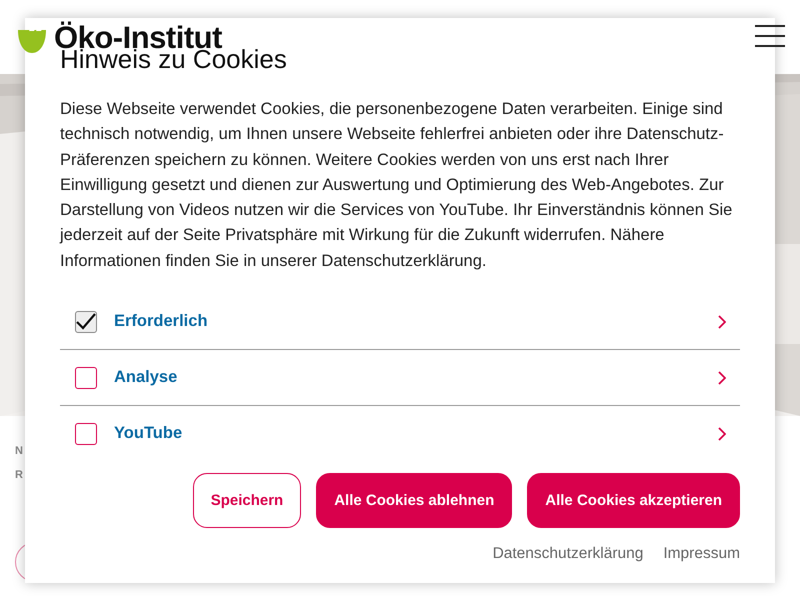 The width and height of the screenshot is (800, 600). What do you see at coordinates (247, 500) in the screenshot?
I see `cookie-button: Speichern` at bounding box center [247, 500].